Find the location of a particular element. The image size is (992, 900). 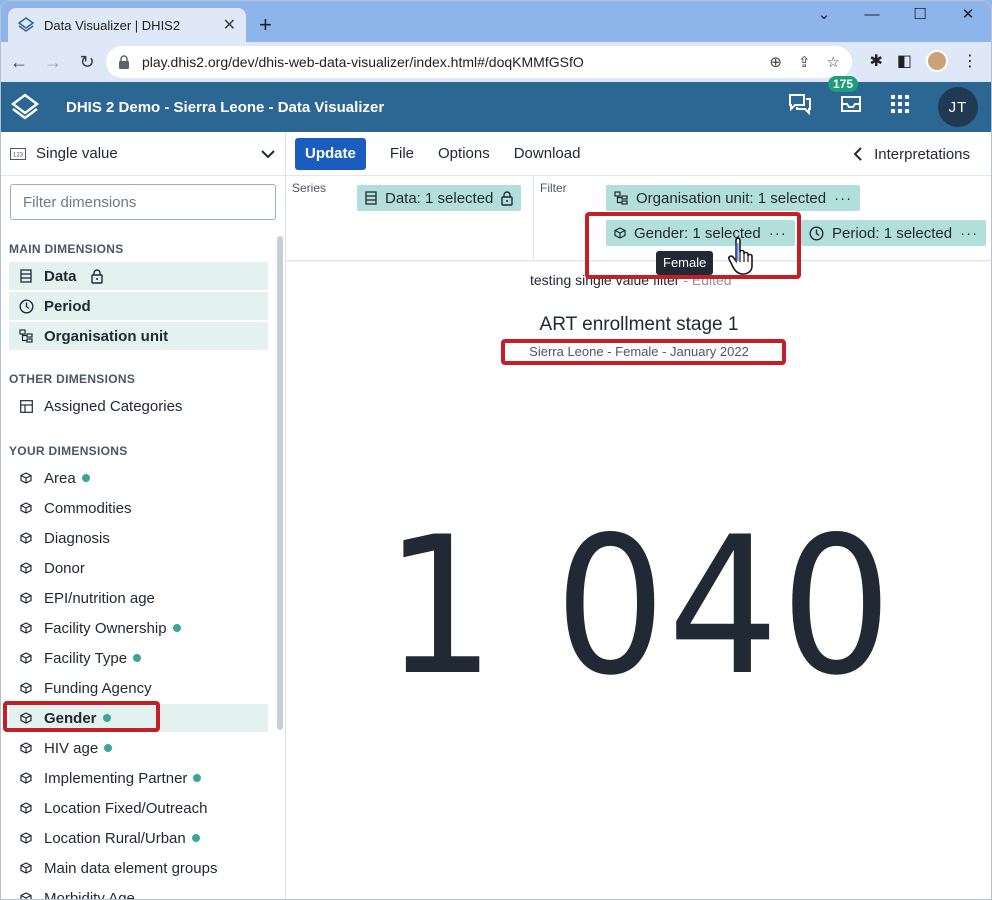

organisation-unit-chip: Organisation unit: 1 selected ··· is located at coordinates (733, 198).